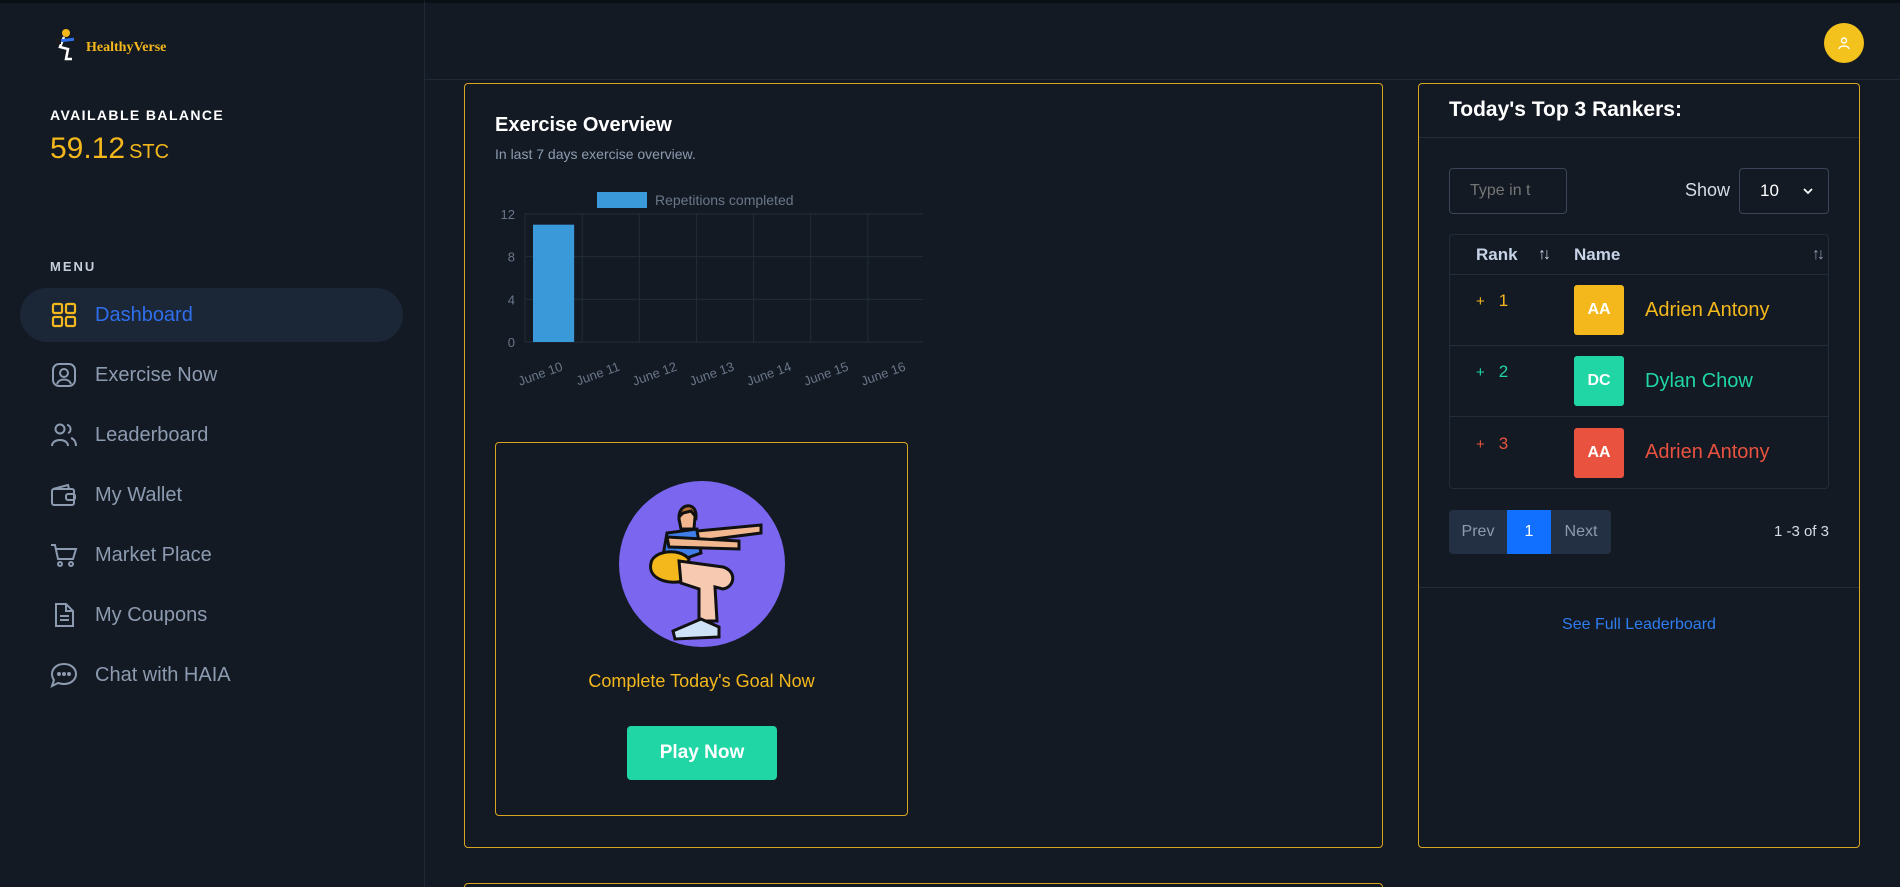 The image size is (1900, 887). Describe the element at coordinates (1699, 380) in the screenshot. I see `ranker-name: Dylan Chow` at that location.